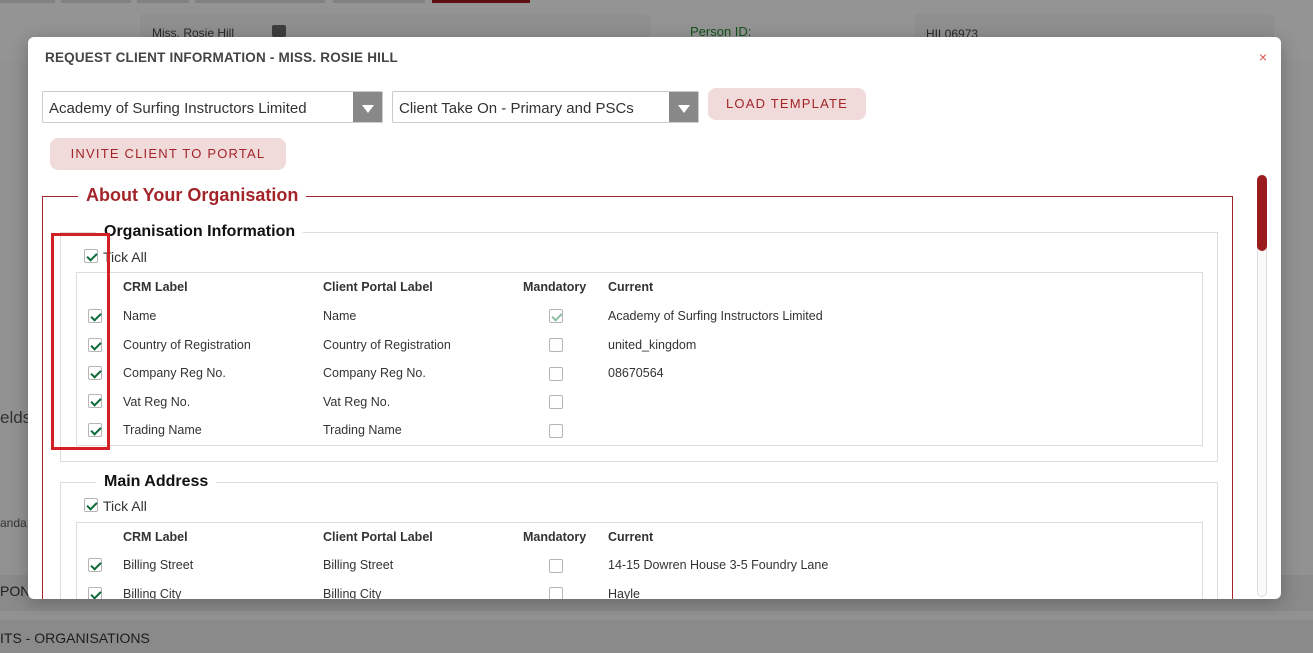 This screenshot has width=1313, height=653. What do you see at coordinates (358, 565) in the screenshot?
I see `row-portal-label: Billing Street` at bounding box center [358, 565].